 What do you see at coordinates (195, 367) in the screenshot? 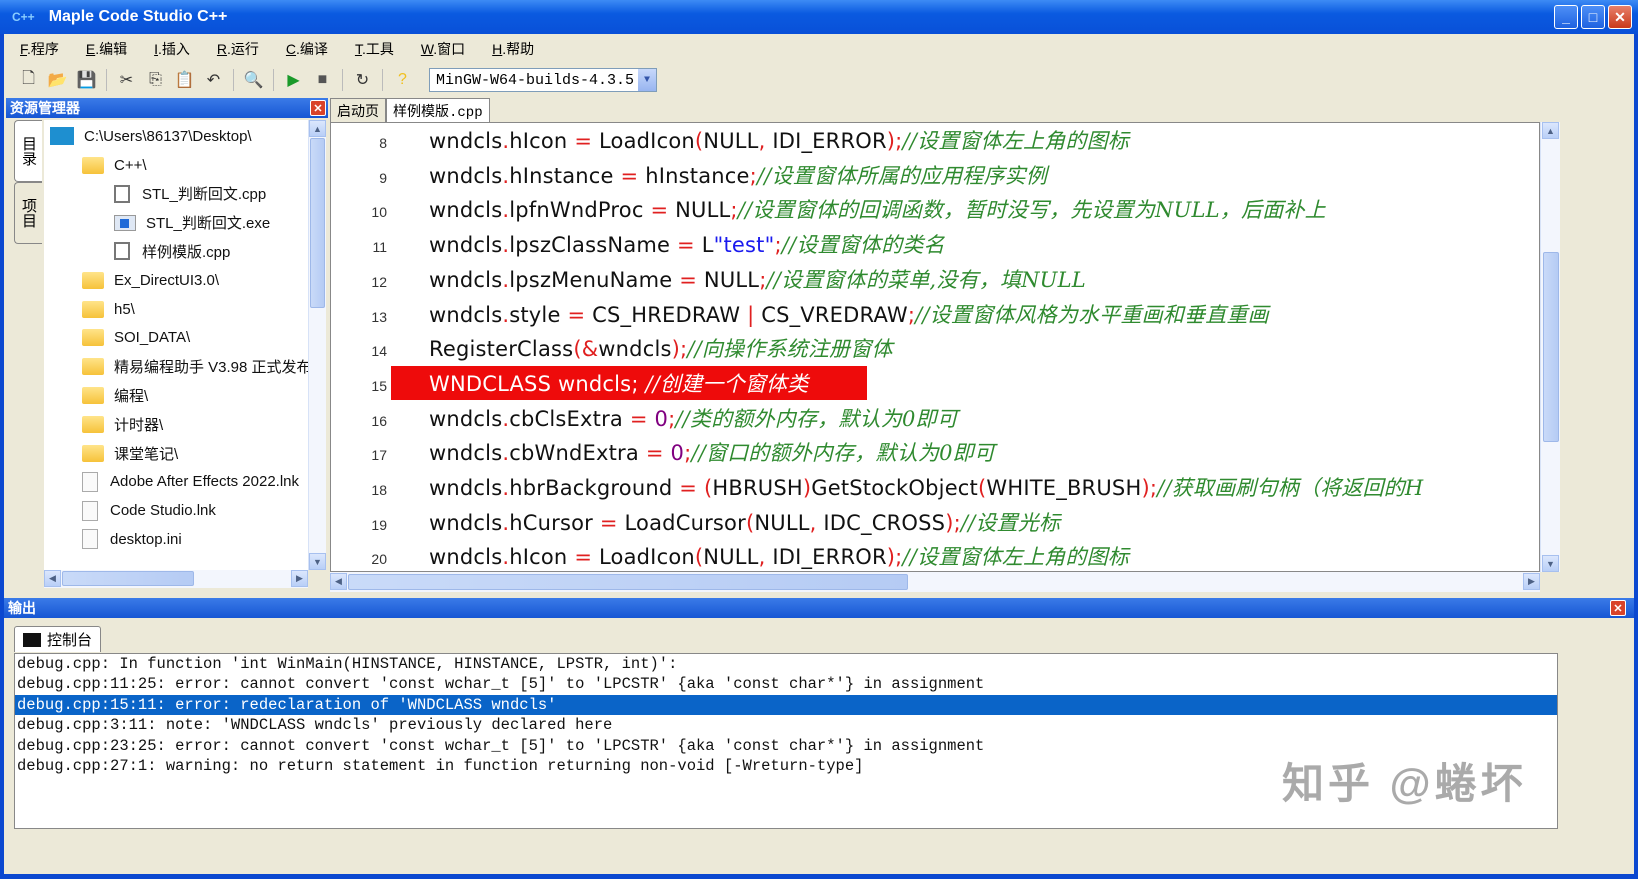
I see `tree-item: 精易编程助手 V3.98 正式发布` at bounding box center [195, 367].